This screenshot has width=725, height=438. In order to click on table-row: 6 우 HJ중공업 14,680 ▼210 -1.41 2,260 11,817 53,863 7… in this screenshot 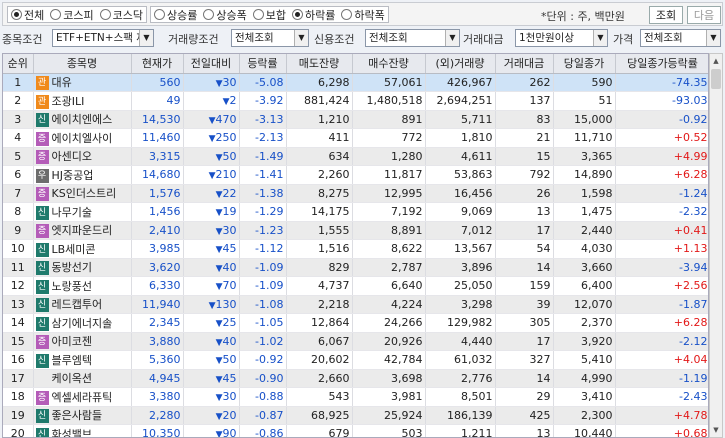, I will do `click(355, 175)`.